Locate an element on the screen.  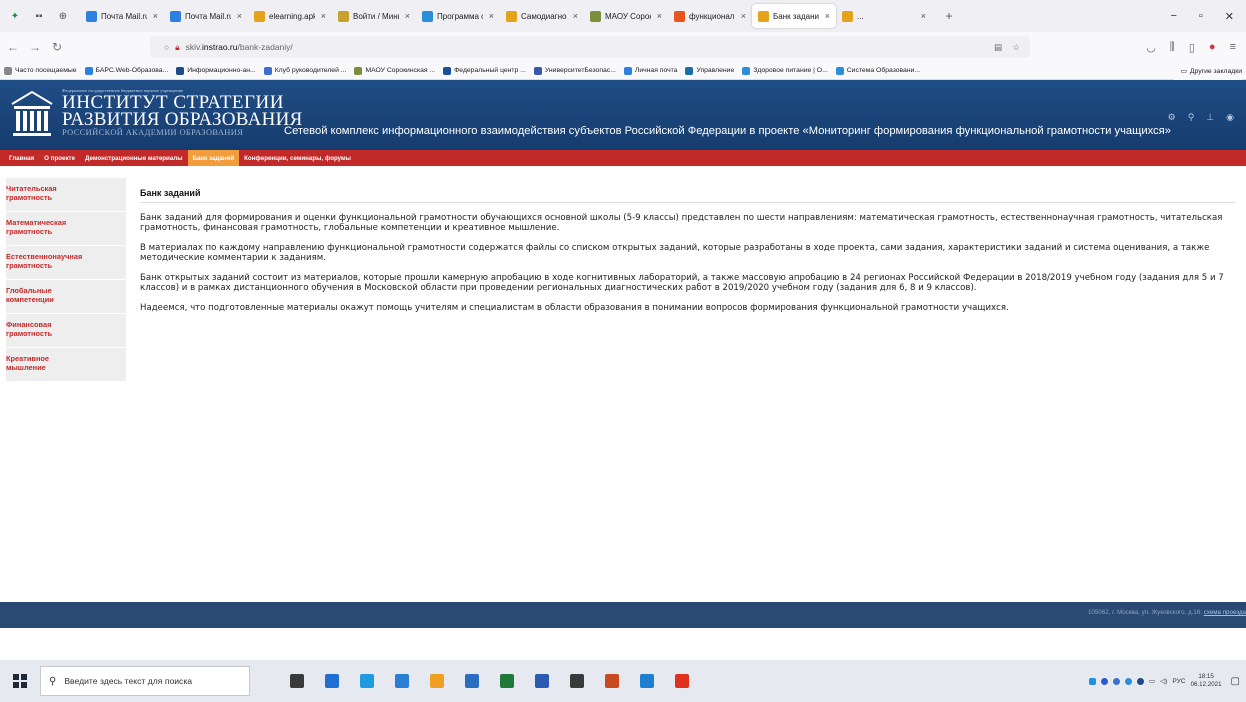
tracking-shield-icon: ○ is located at coordinates (166, 47).